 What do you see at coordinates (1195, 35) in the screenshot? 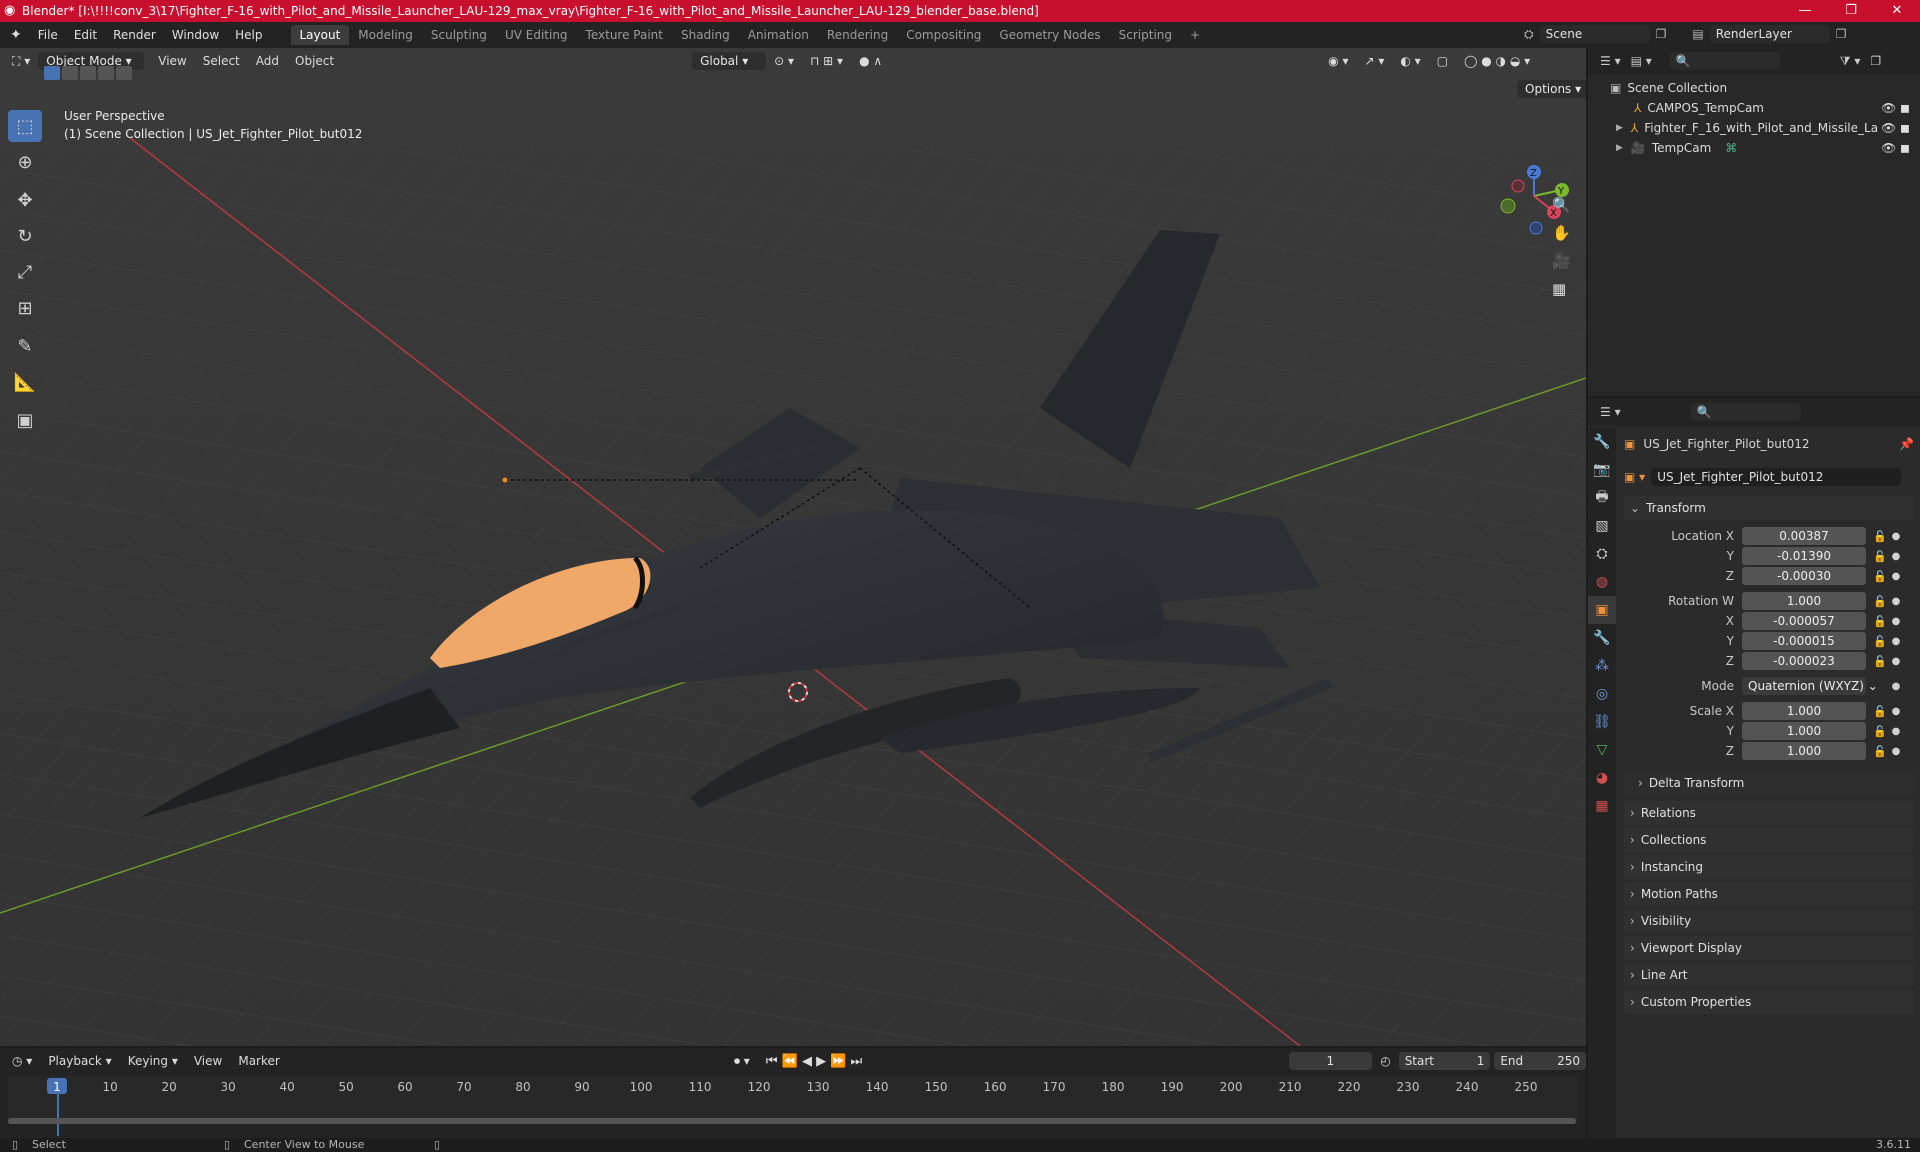
I see `add-workspace-button: +` at bounding box center [1195, 35].